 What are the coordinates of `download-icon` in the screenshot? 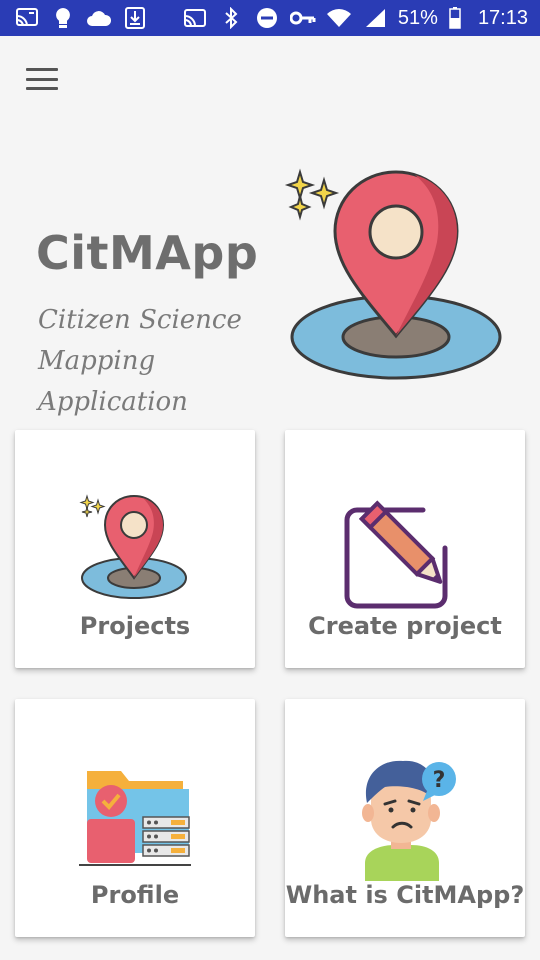 It's located at (135, 18).